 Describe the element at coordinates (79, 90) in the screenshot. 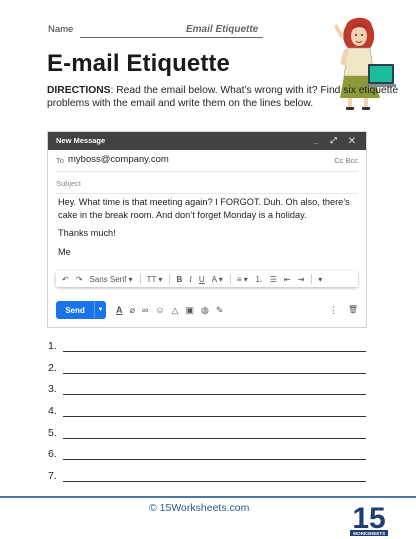

I see `directions-label: DIRECTIONS` at that location.